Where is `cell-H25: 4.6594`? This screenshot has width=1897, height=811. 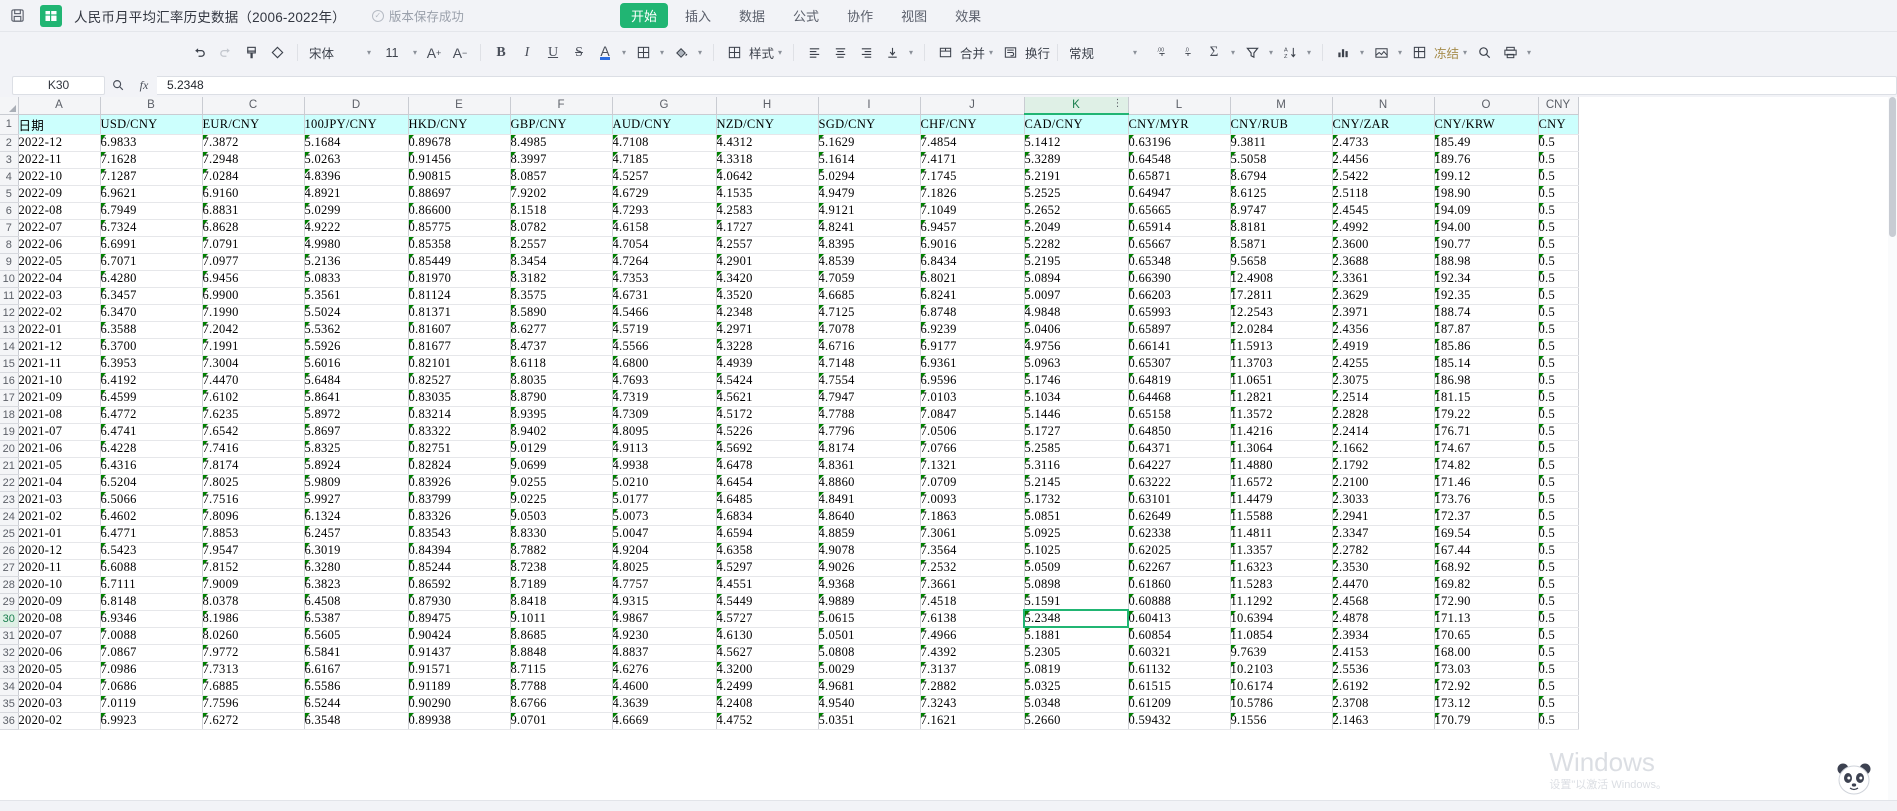
cell-H25: 4.6594 is located at coordinates (767, 534).